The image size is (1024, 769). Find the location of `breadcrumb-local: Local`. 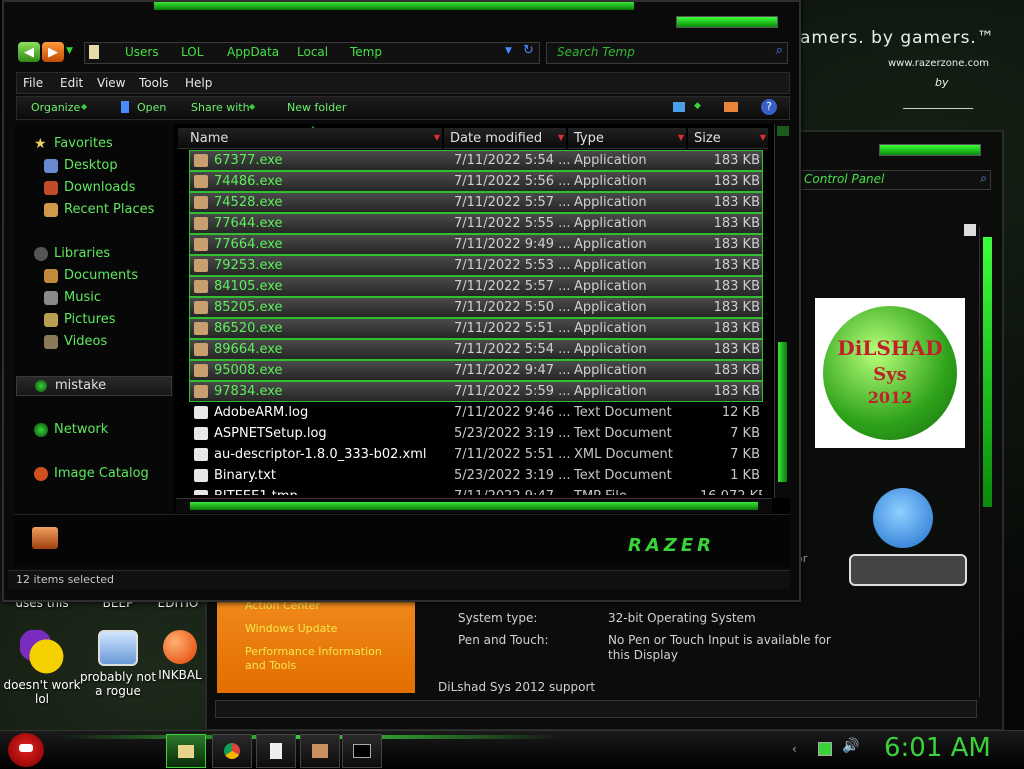

breadcrumb-local: Local is located at coordinates (312, 52).